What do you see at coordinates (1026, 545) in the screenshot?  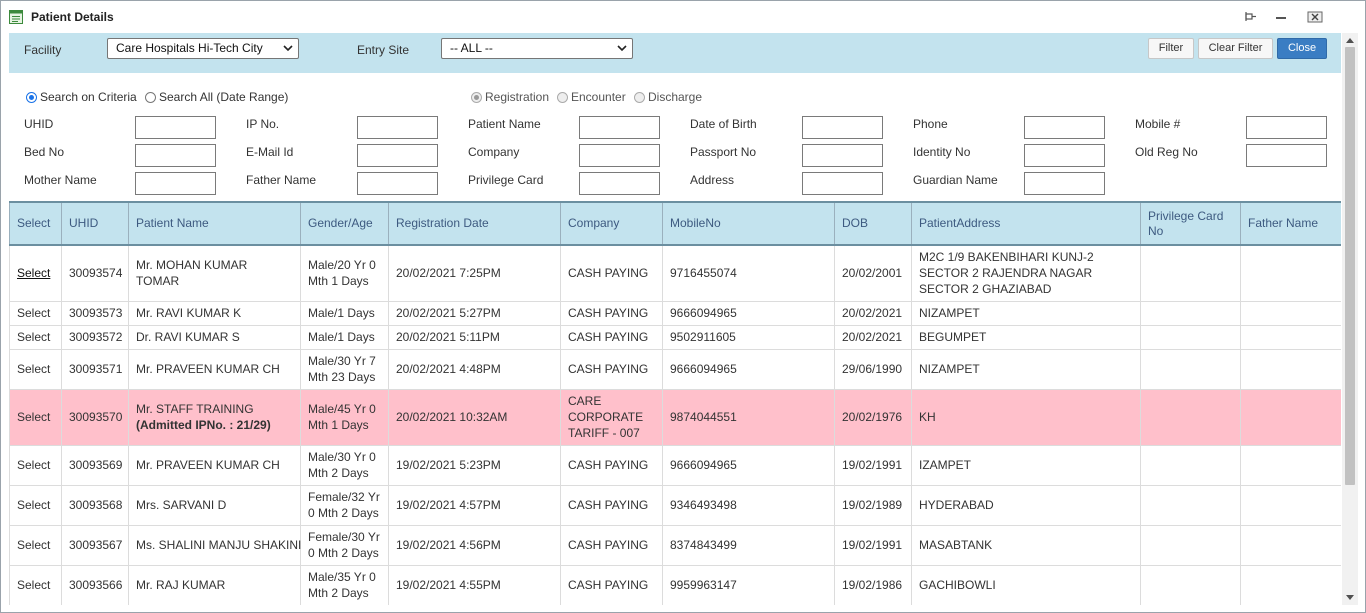 I see `address-cell: MASABTANK` at bounding box center [1026, 545].